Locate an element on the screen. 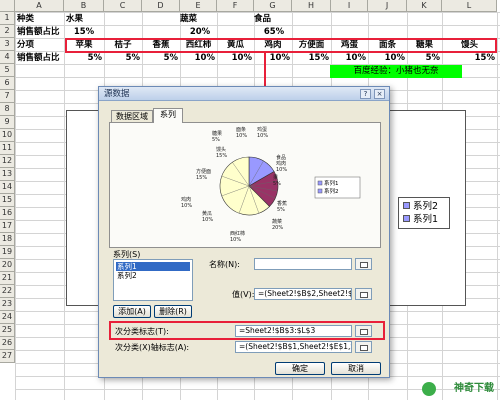  dialog-titlebar: 源数据 ? × is located at coordinates (244, 94).